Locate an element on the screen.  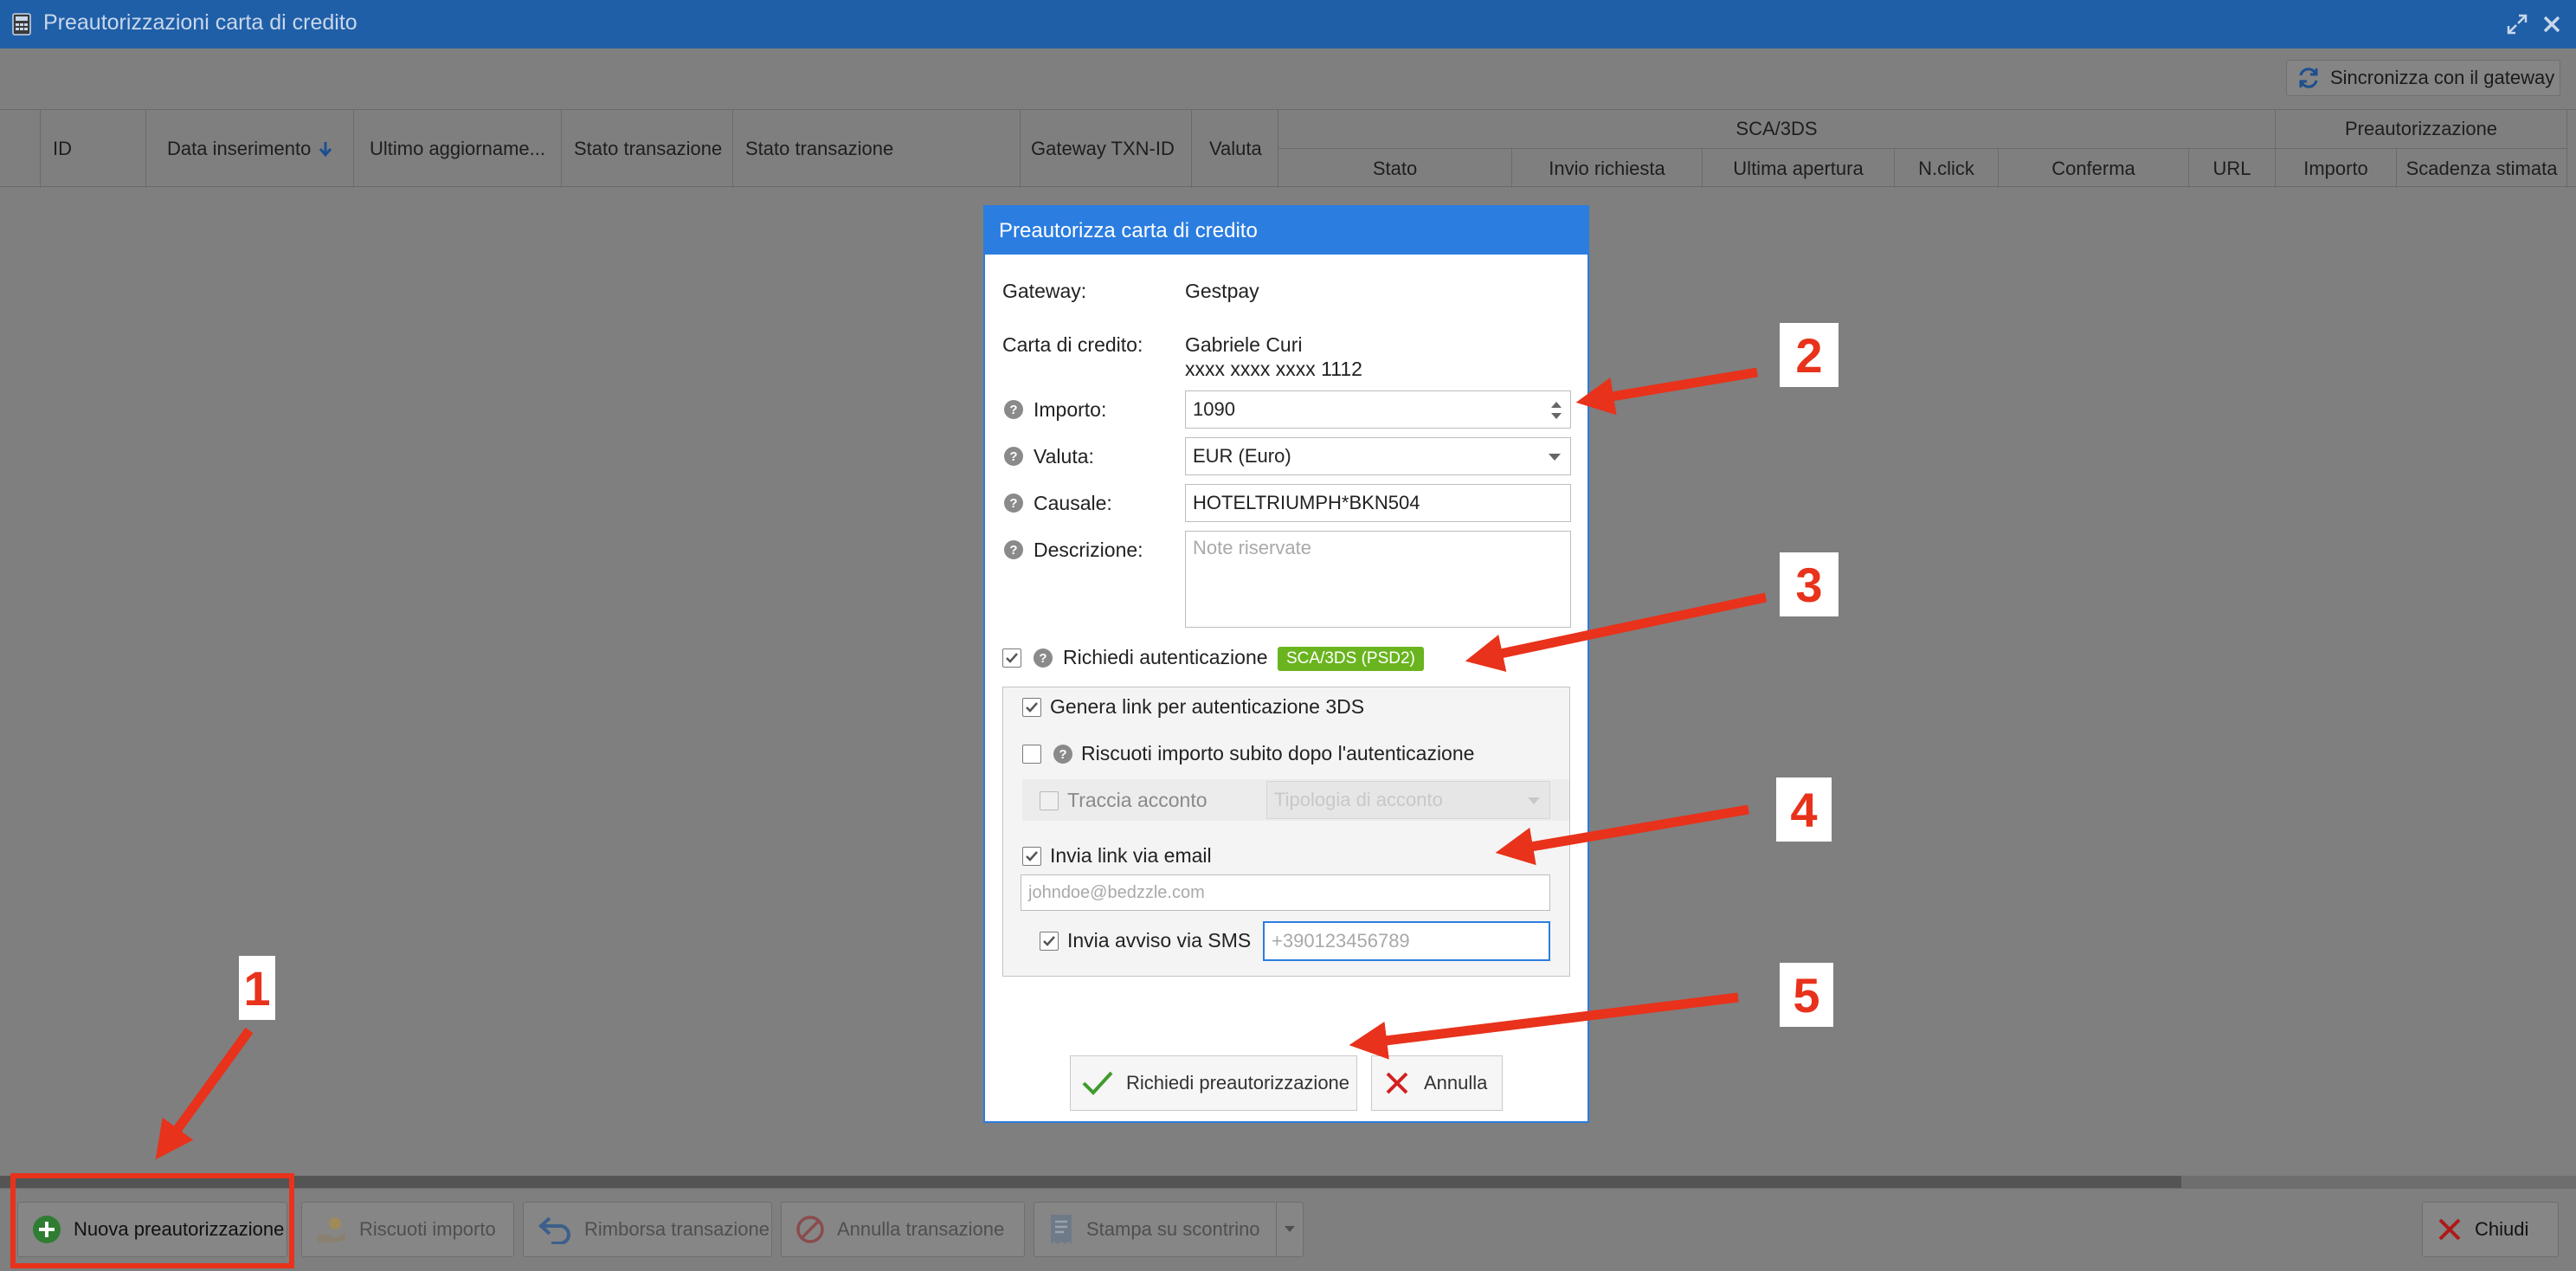
cancel-dialog-label: Annulla is located at coordinates (1456, 1083).